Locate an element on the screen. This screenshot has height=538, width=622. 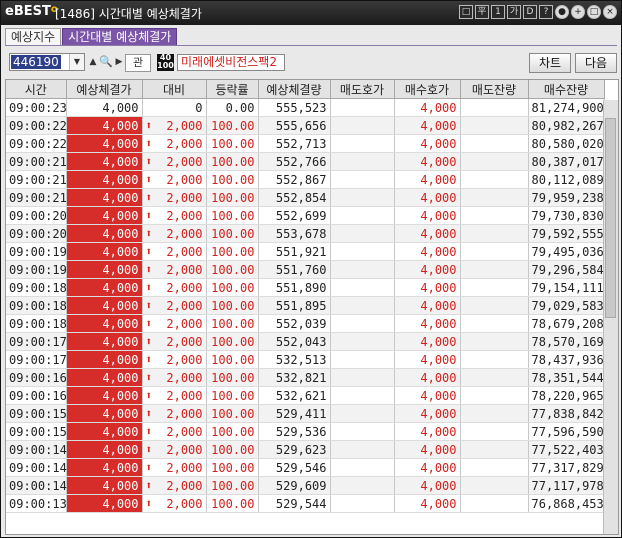
stock-code-input: 446190 ▼ is located at coordinates (47, 62).